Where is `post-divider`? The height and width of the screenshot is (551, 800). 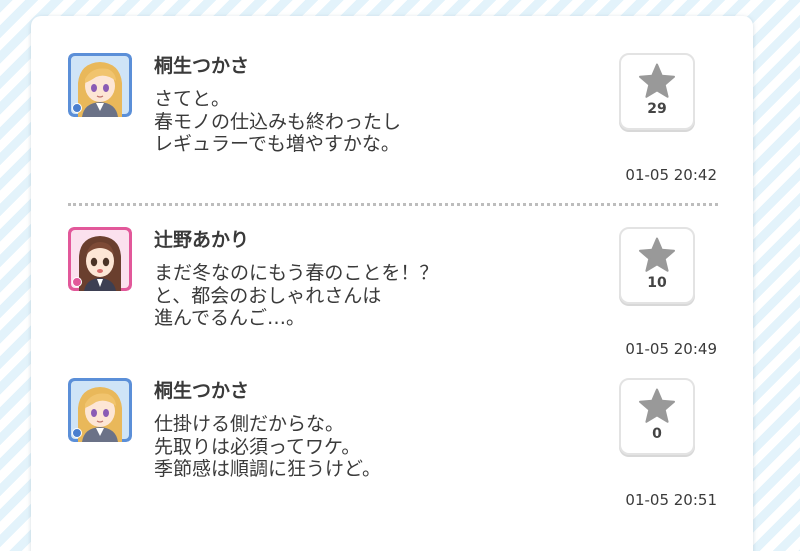 post-divider is located at coordinates (393, 204).